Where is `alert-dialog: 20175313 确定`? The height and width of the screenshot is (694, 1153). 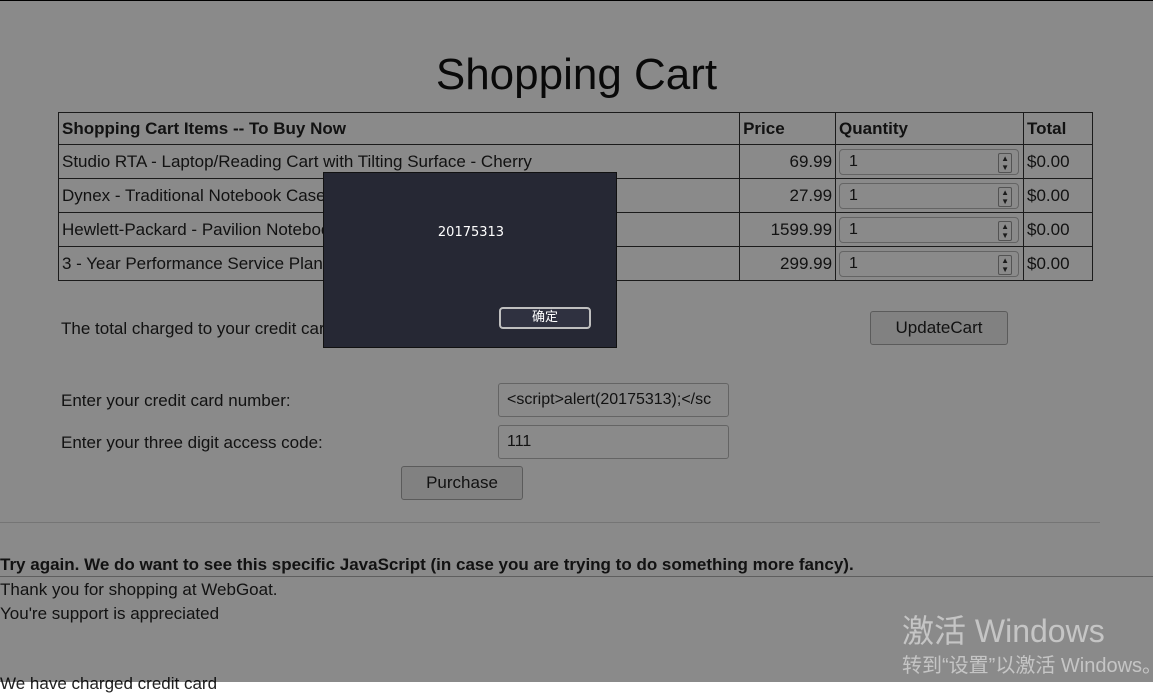
alert-dialog: 20175313 确定 is located at coordinates (470, 260).